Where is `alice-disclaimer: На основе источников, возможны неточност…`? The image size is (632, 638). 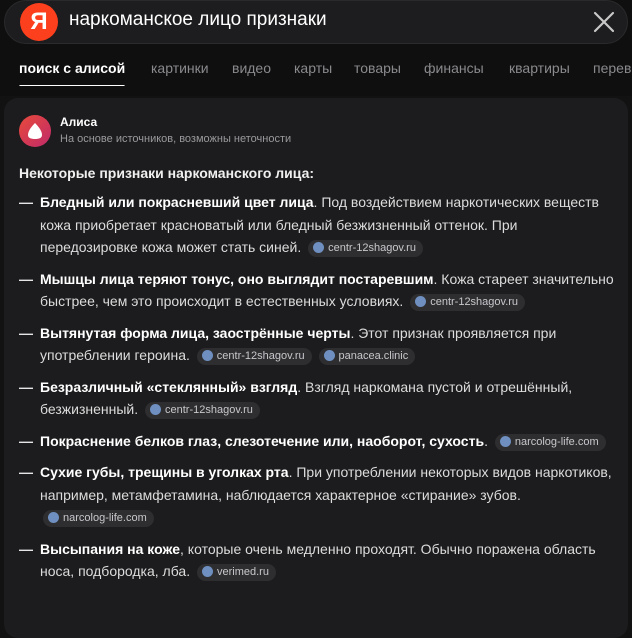 alice-disclaimer: На основе источников, возможны неточност… is located at coordinates (176, 139).